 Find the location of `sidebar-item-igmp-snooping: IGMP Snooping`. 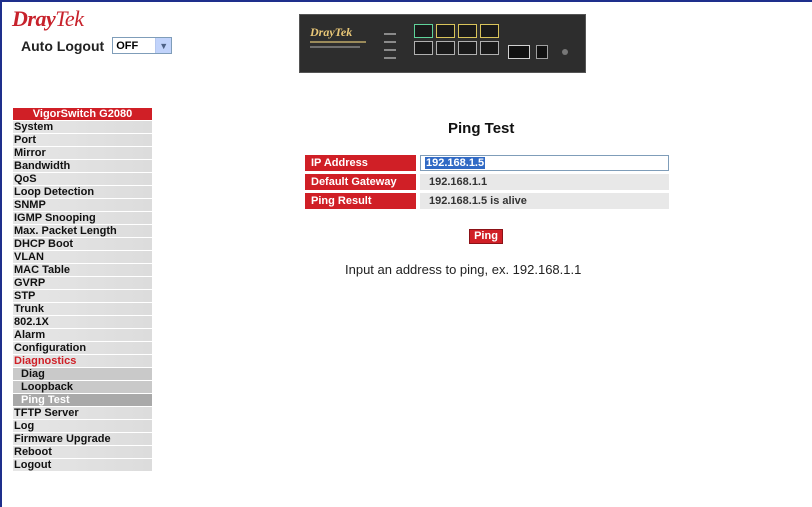

sidebar-item-igmp-snooping: IGMP Snooping is located at coordinates (82, 218).